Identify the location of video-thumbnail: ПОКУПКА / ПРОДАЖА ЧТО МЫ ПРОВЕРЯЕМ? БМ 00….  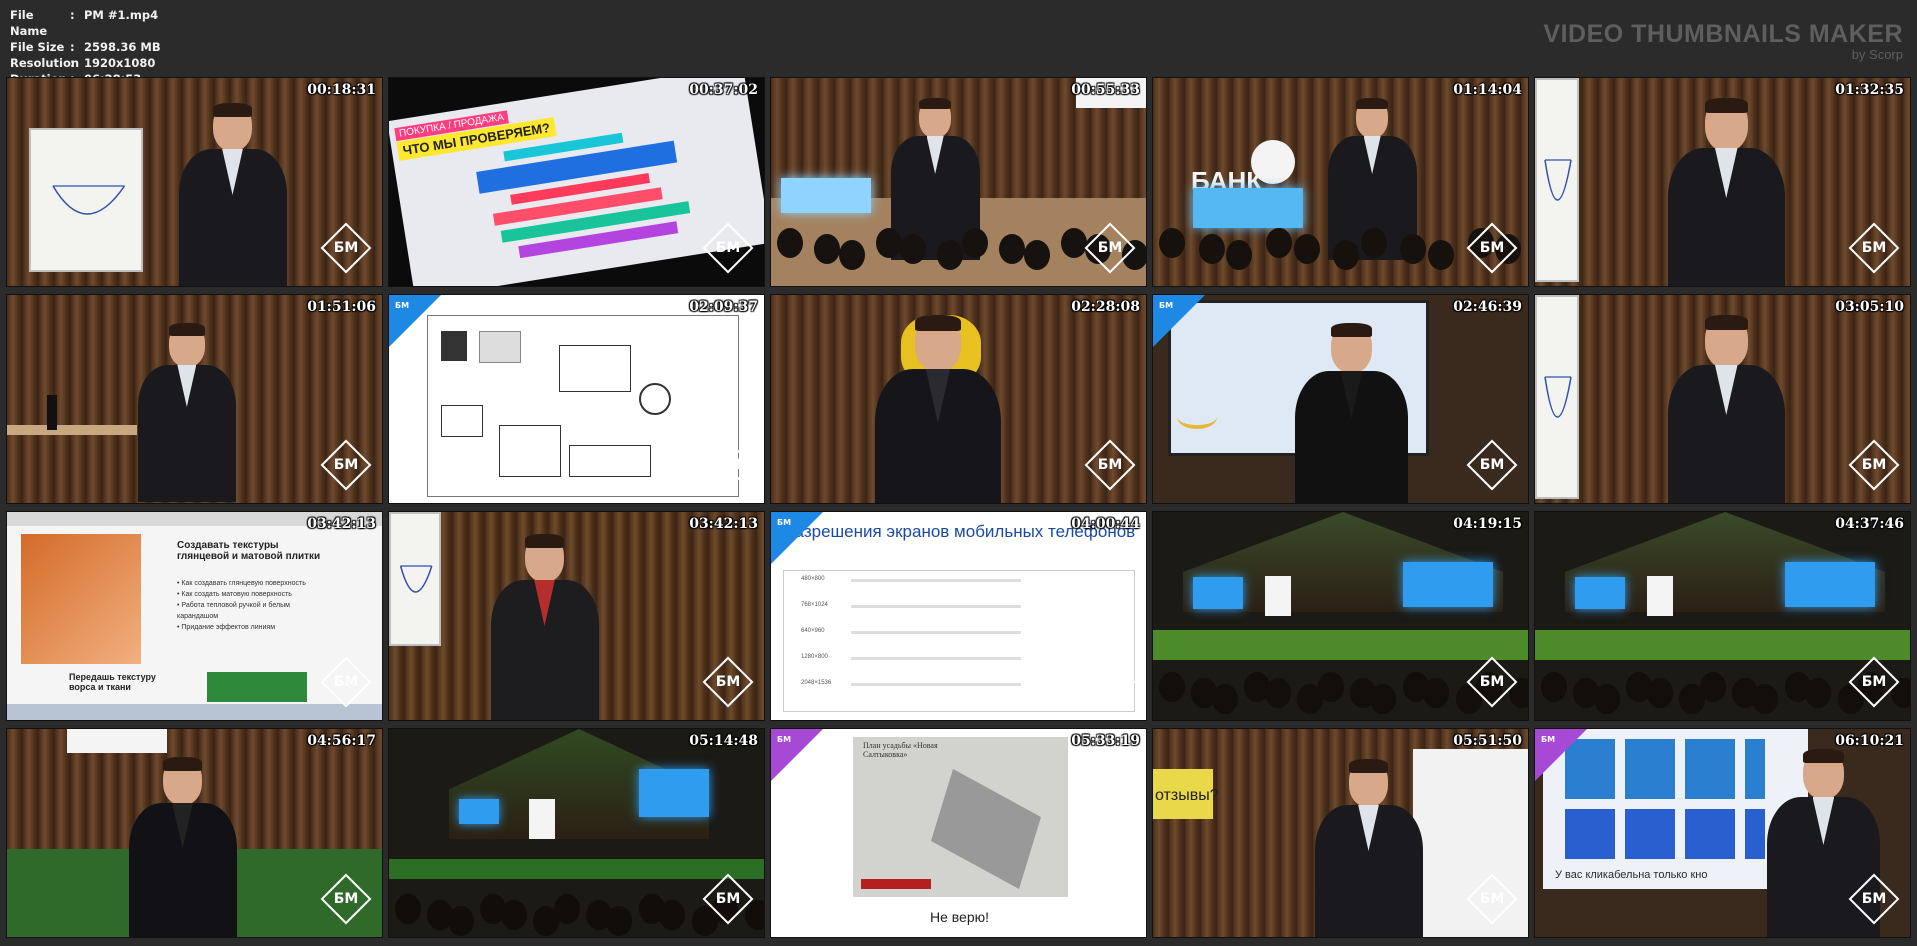
(576, 182).